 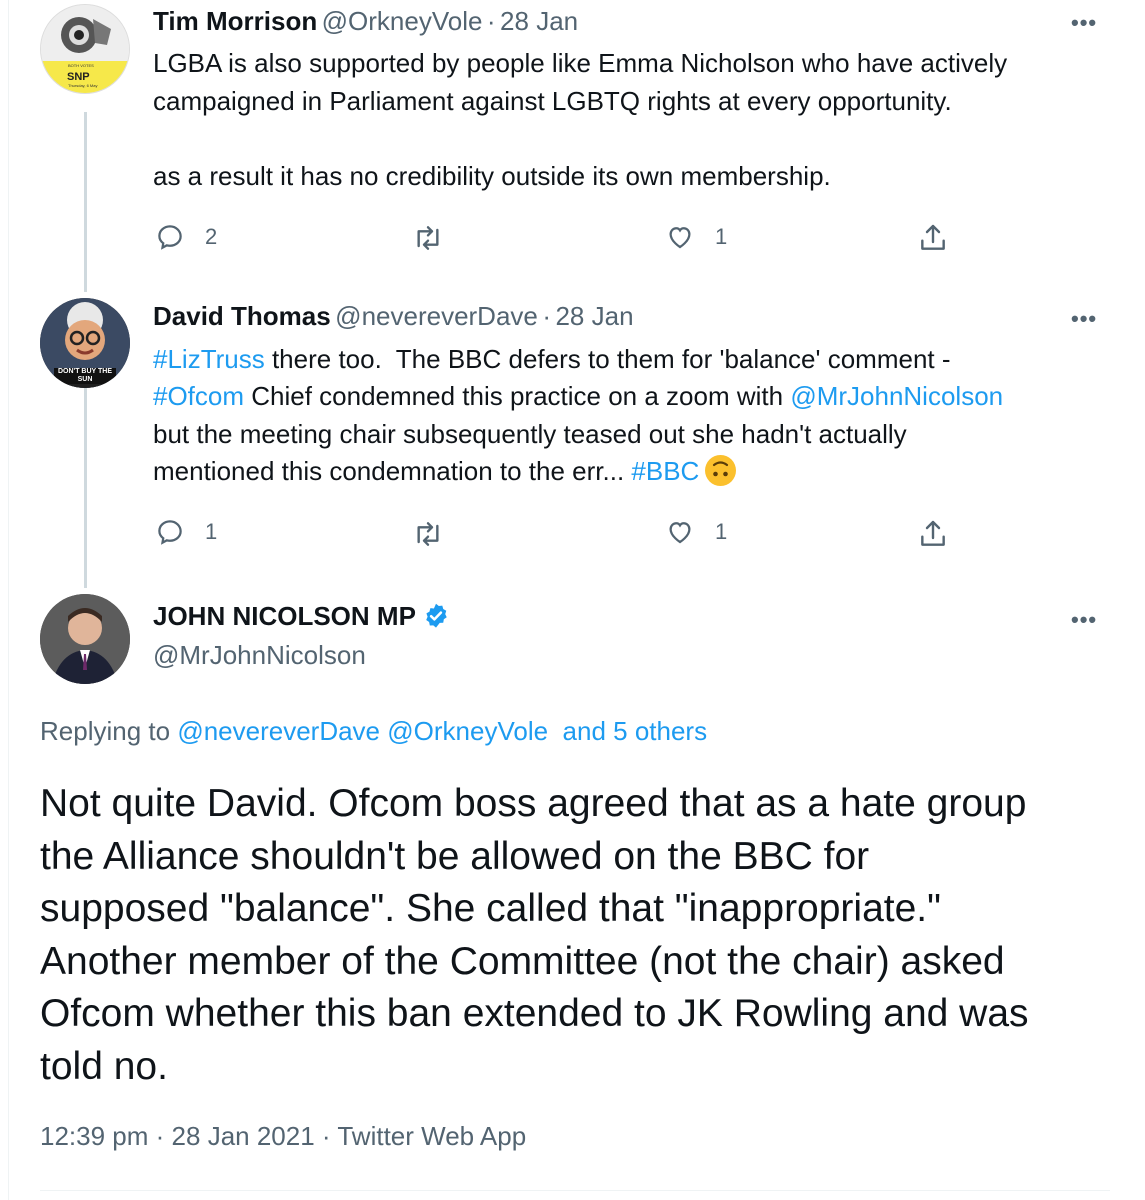 What do you see at coordinates (209, 359) in the screenshot?
I see `hashtag-link: #LizTruss` at bounding box center [209, 359].